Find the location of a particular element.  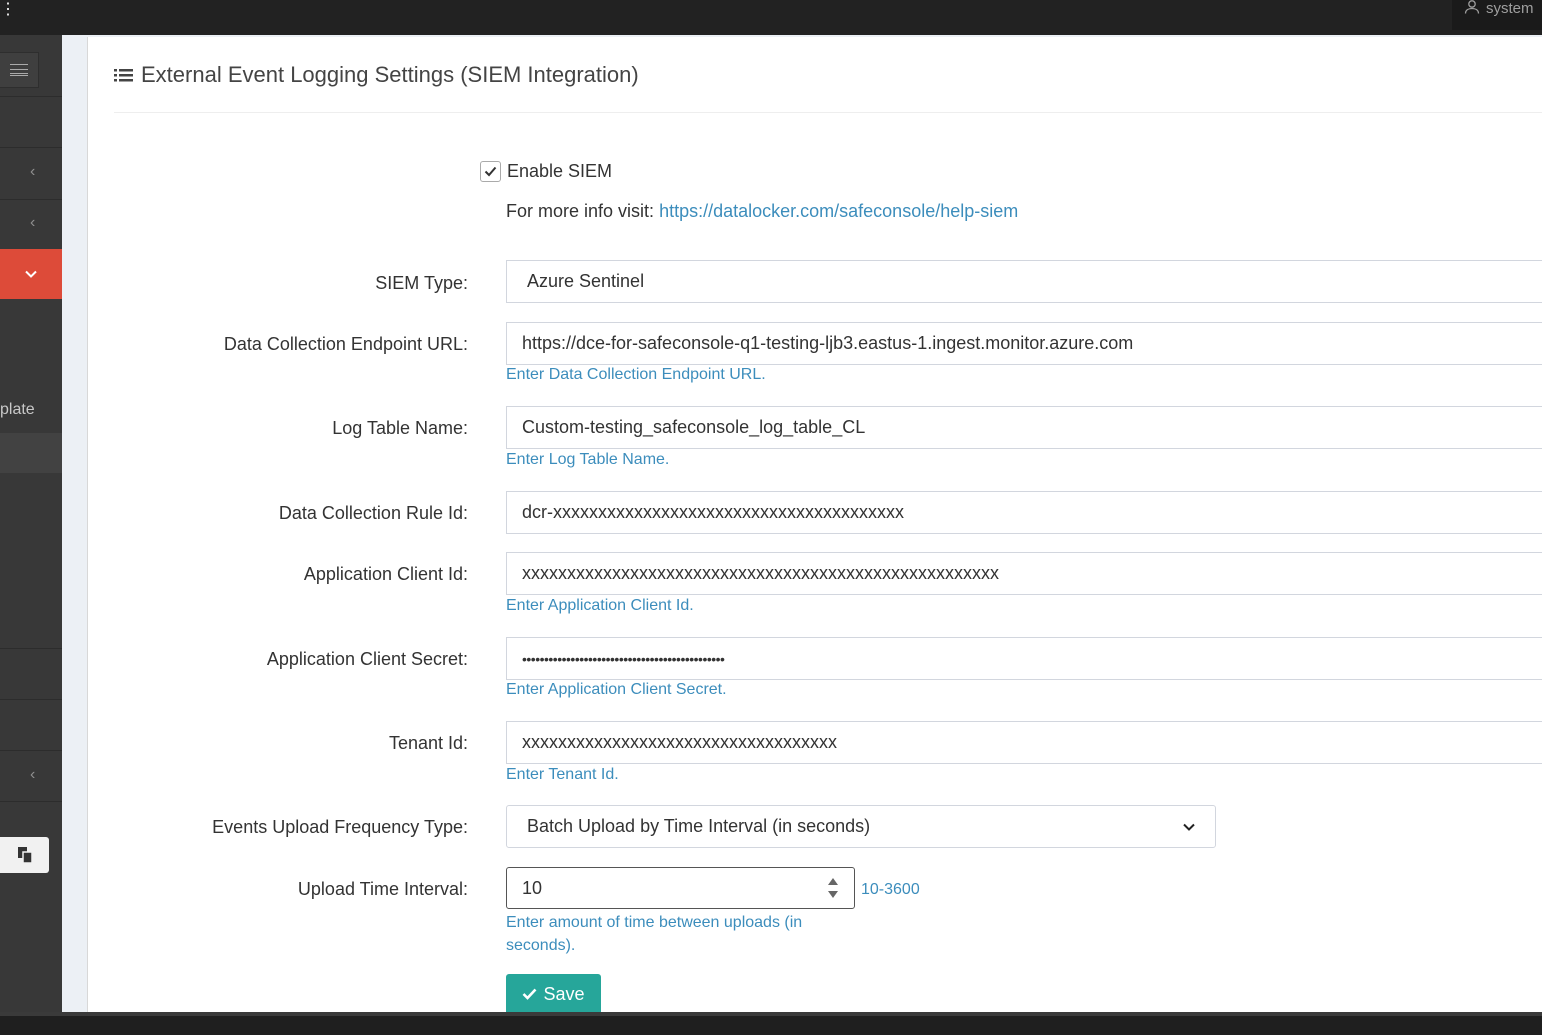

log-table-input: Custom-testing_safeconsole_log_table_CL is located at coordinates (1024, 427).